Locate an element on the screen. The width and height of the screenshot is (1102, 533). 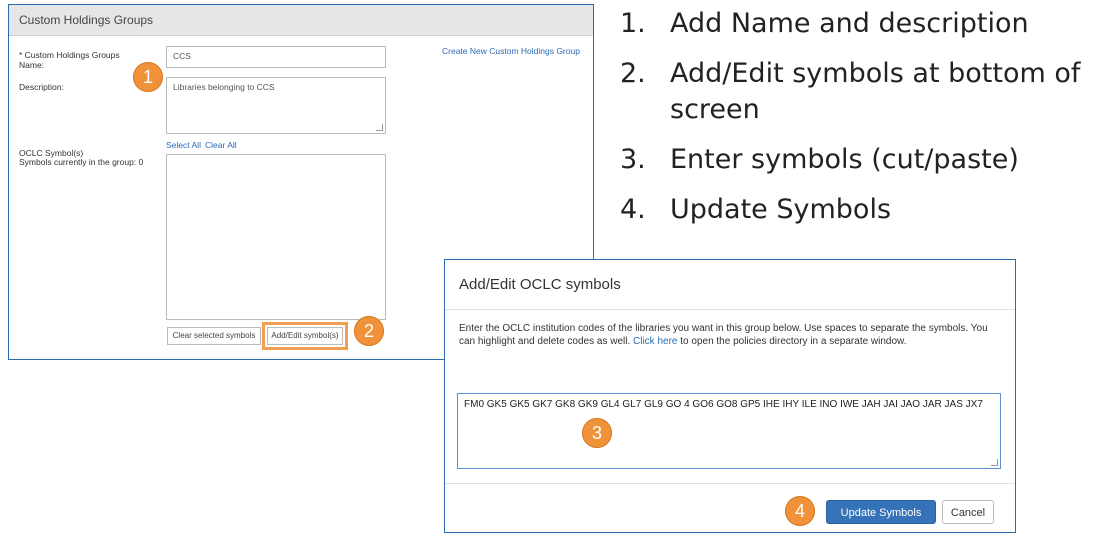
dialog-title: Add/Edit OCLC symbols is located at coordinates (540, 284).